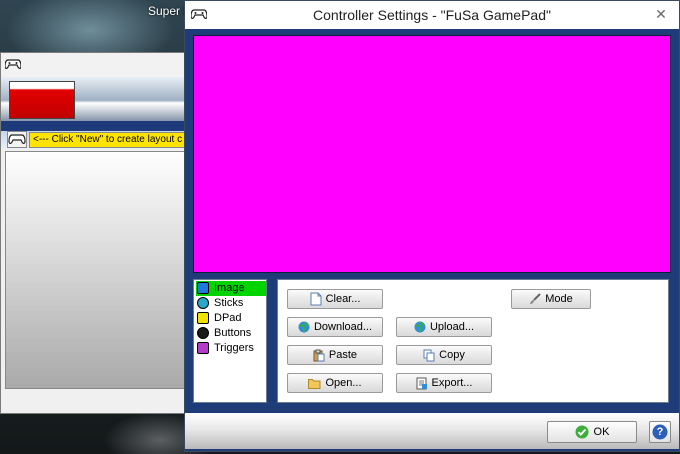 The image size is (680, 454). I want to click on copy-icon, so click(429, 355).